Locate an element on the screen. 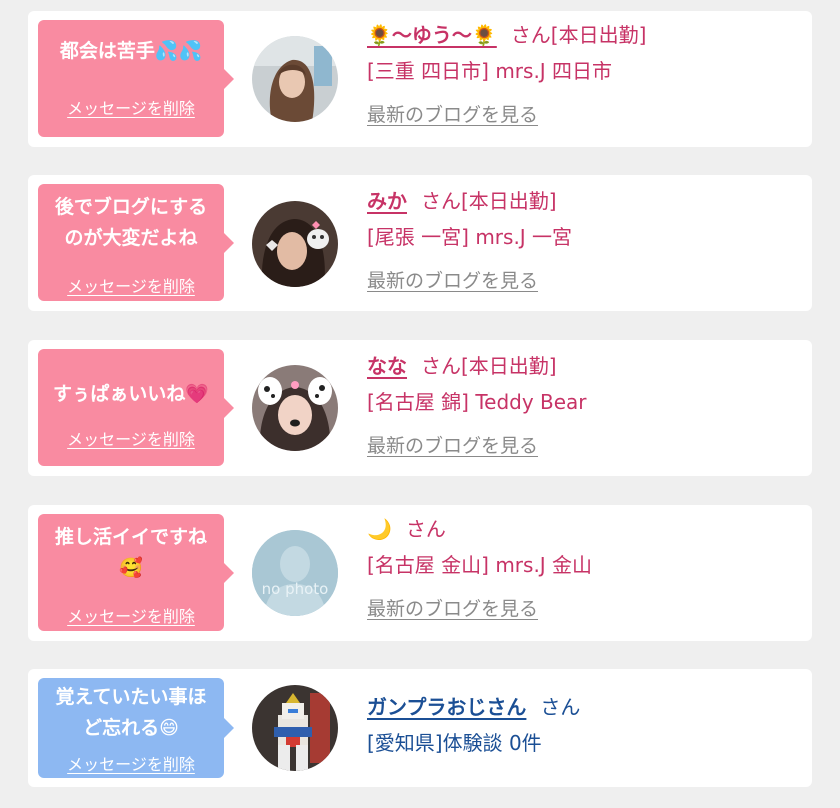  honorific-status: さん is located at coordinates (425, 529).